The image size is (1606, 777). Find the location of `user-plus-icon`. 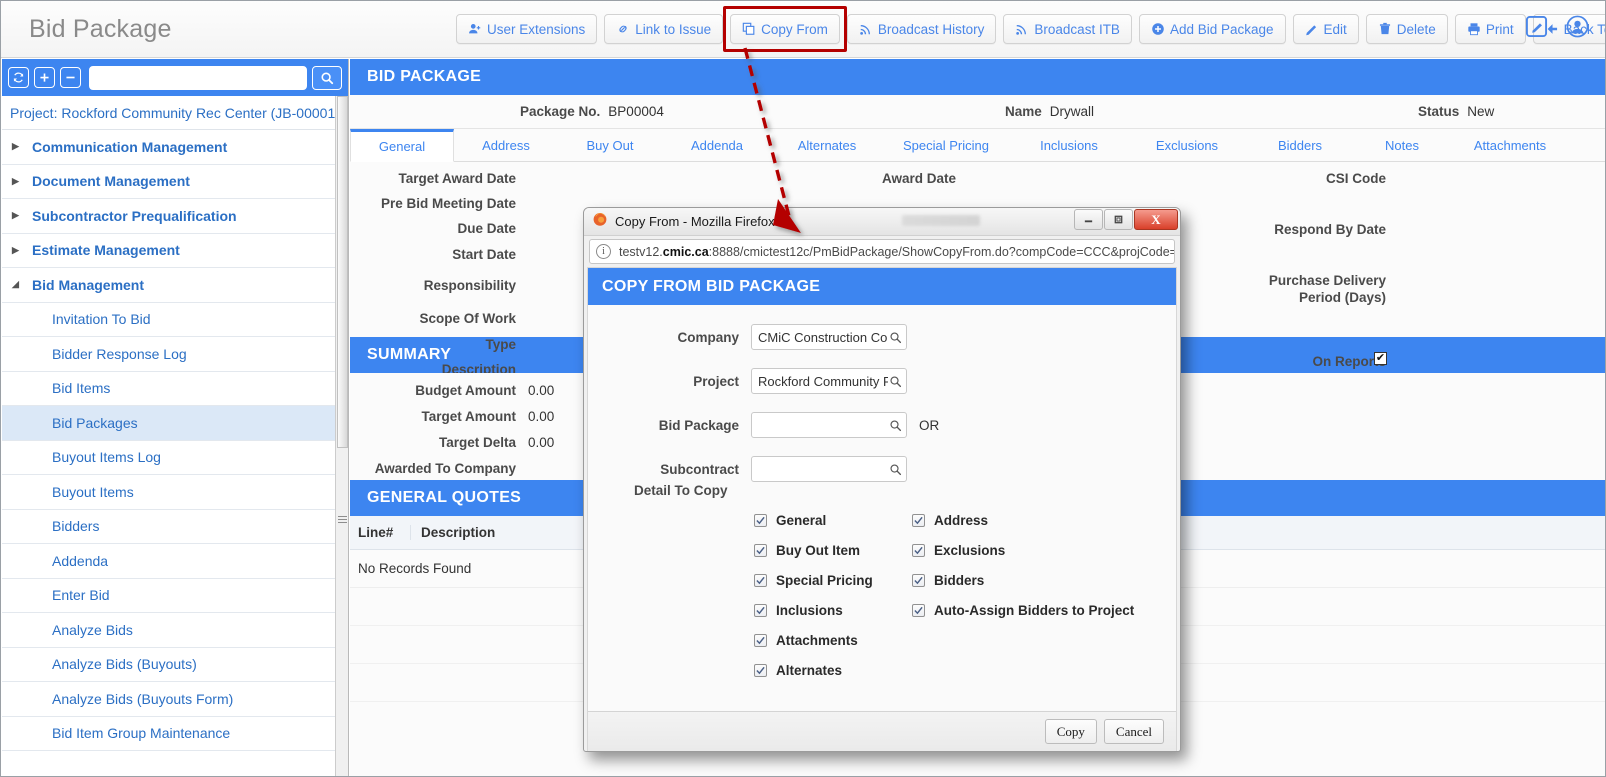

user-plus-icon is located at coordinates (475, 29).